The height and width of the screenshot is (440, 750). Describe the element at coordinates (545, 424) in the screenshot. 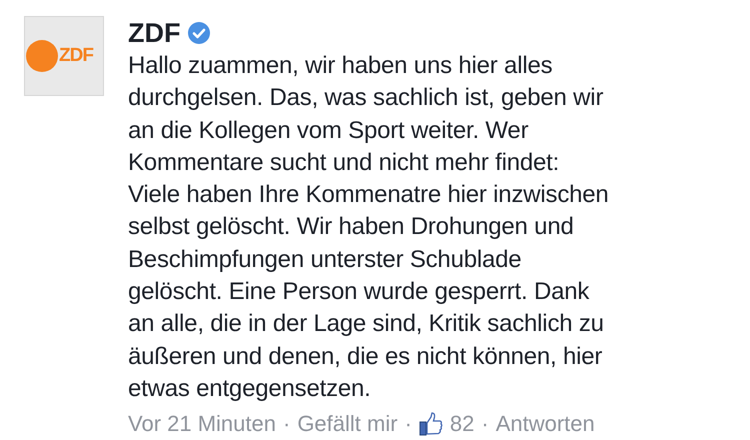

I see `reply-link: Antworten` at that location.